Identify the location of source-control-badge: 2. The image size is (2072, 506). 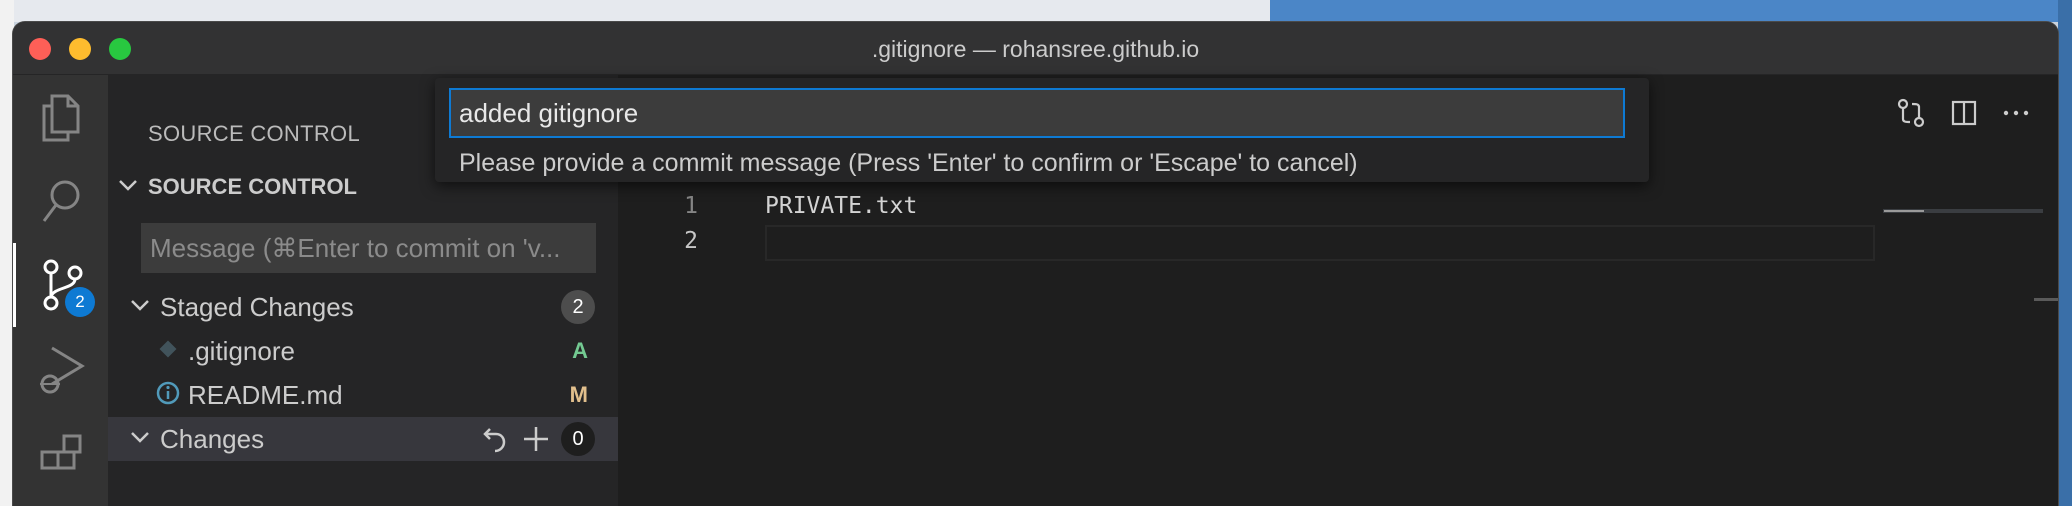
(80, 302).